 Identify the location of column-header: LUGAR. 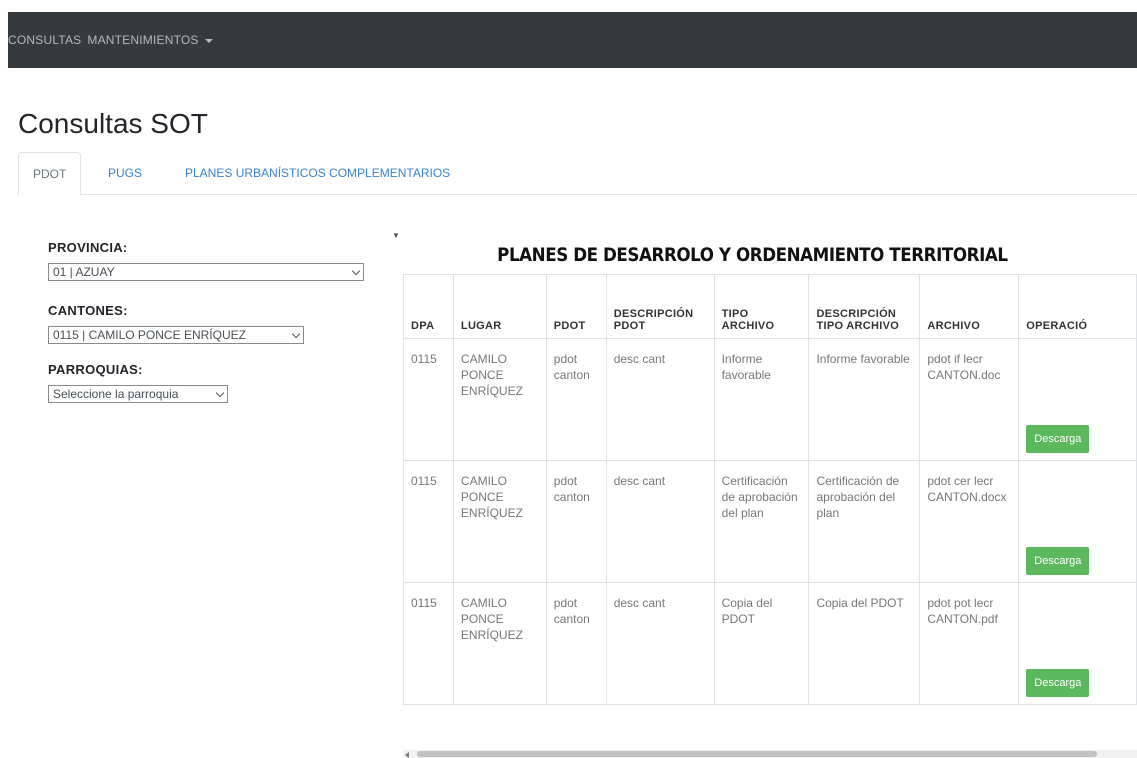
(499, 306).